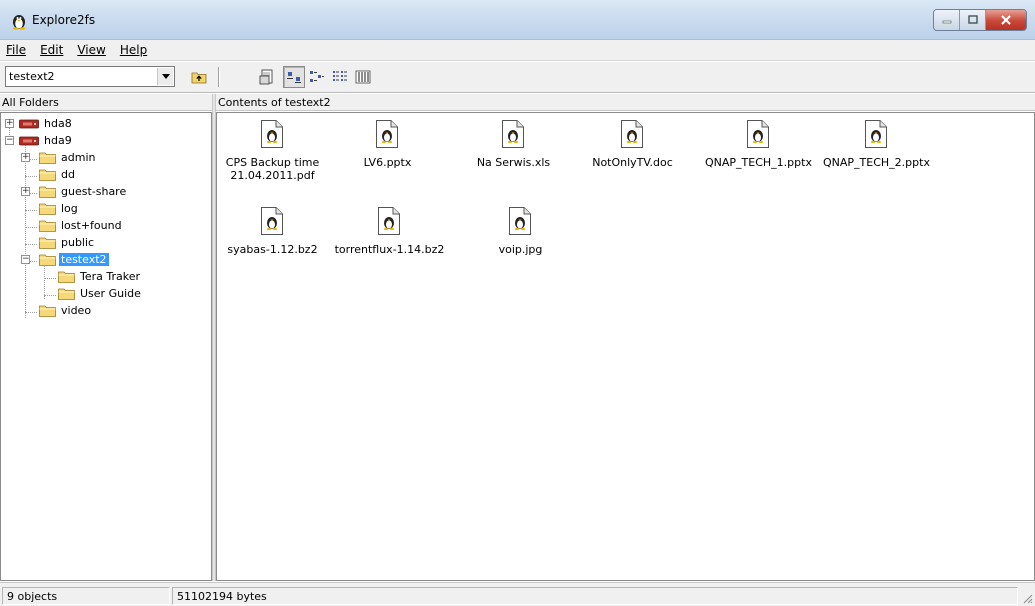 The image size is (1035, 606). Describe the element at coordinates (520, 249) in the screenshot. I see `file-name: voip.jpg` at that location.